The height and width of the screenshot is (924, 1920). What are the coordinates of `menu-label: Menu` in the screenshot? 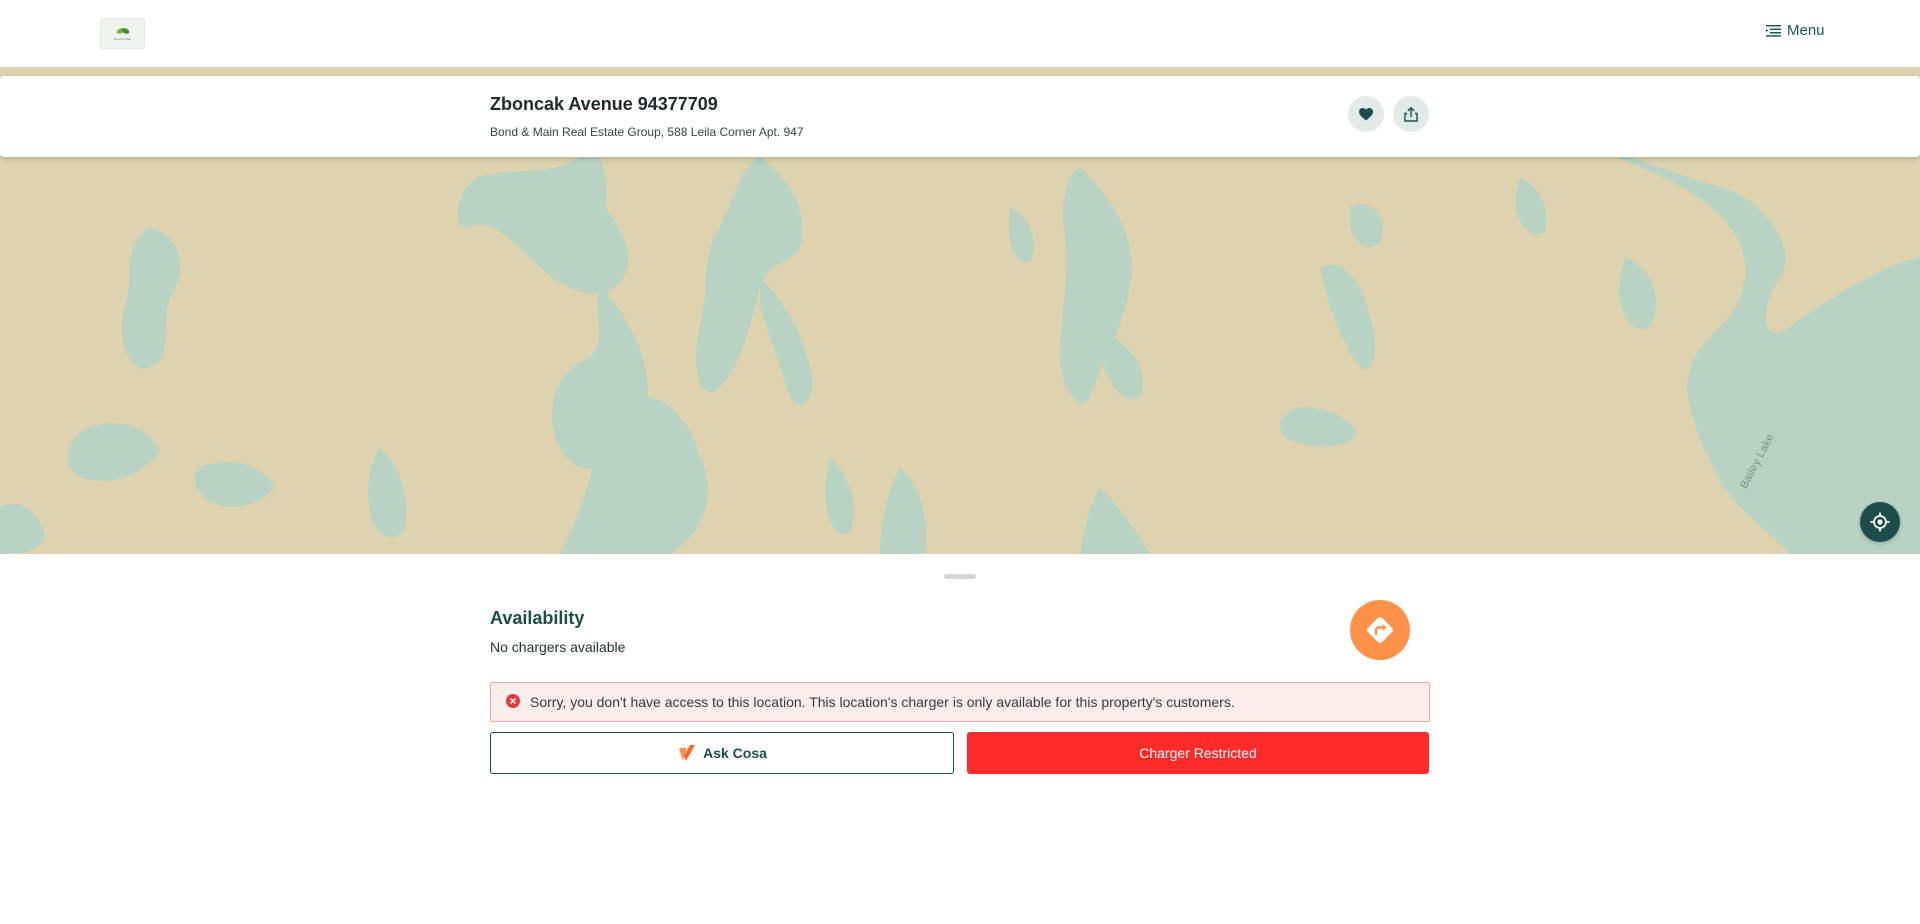 It's located at (1806, 30).